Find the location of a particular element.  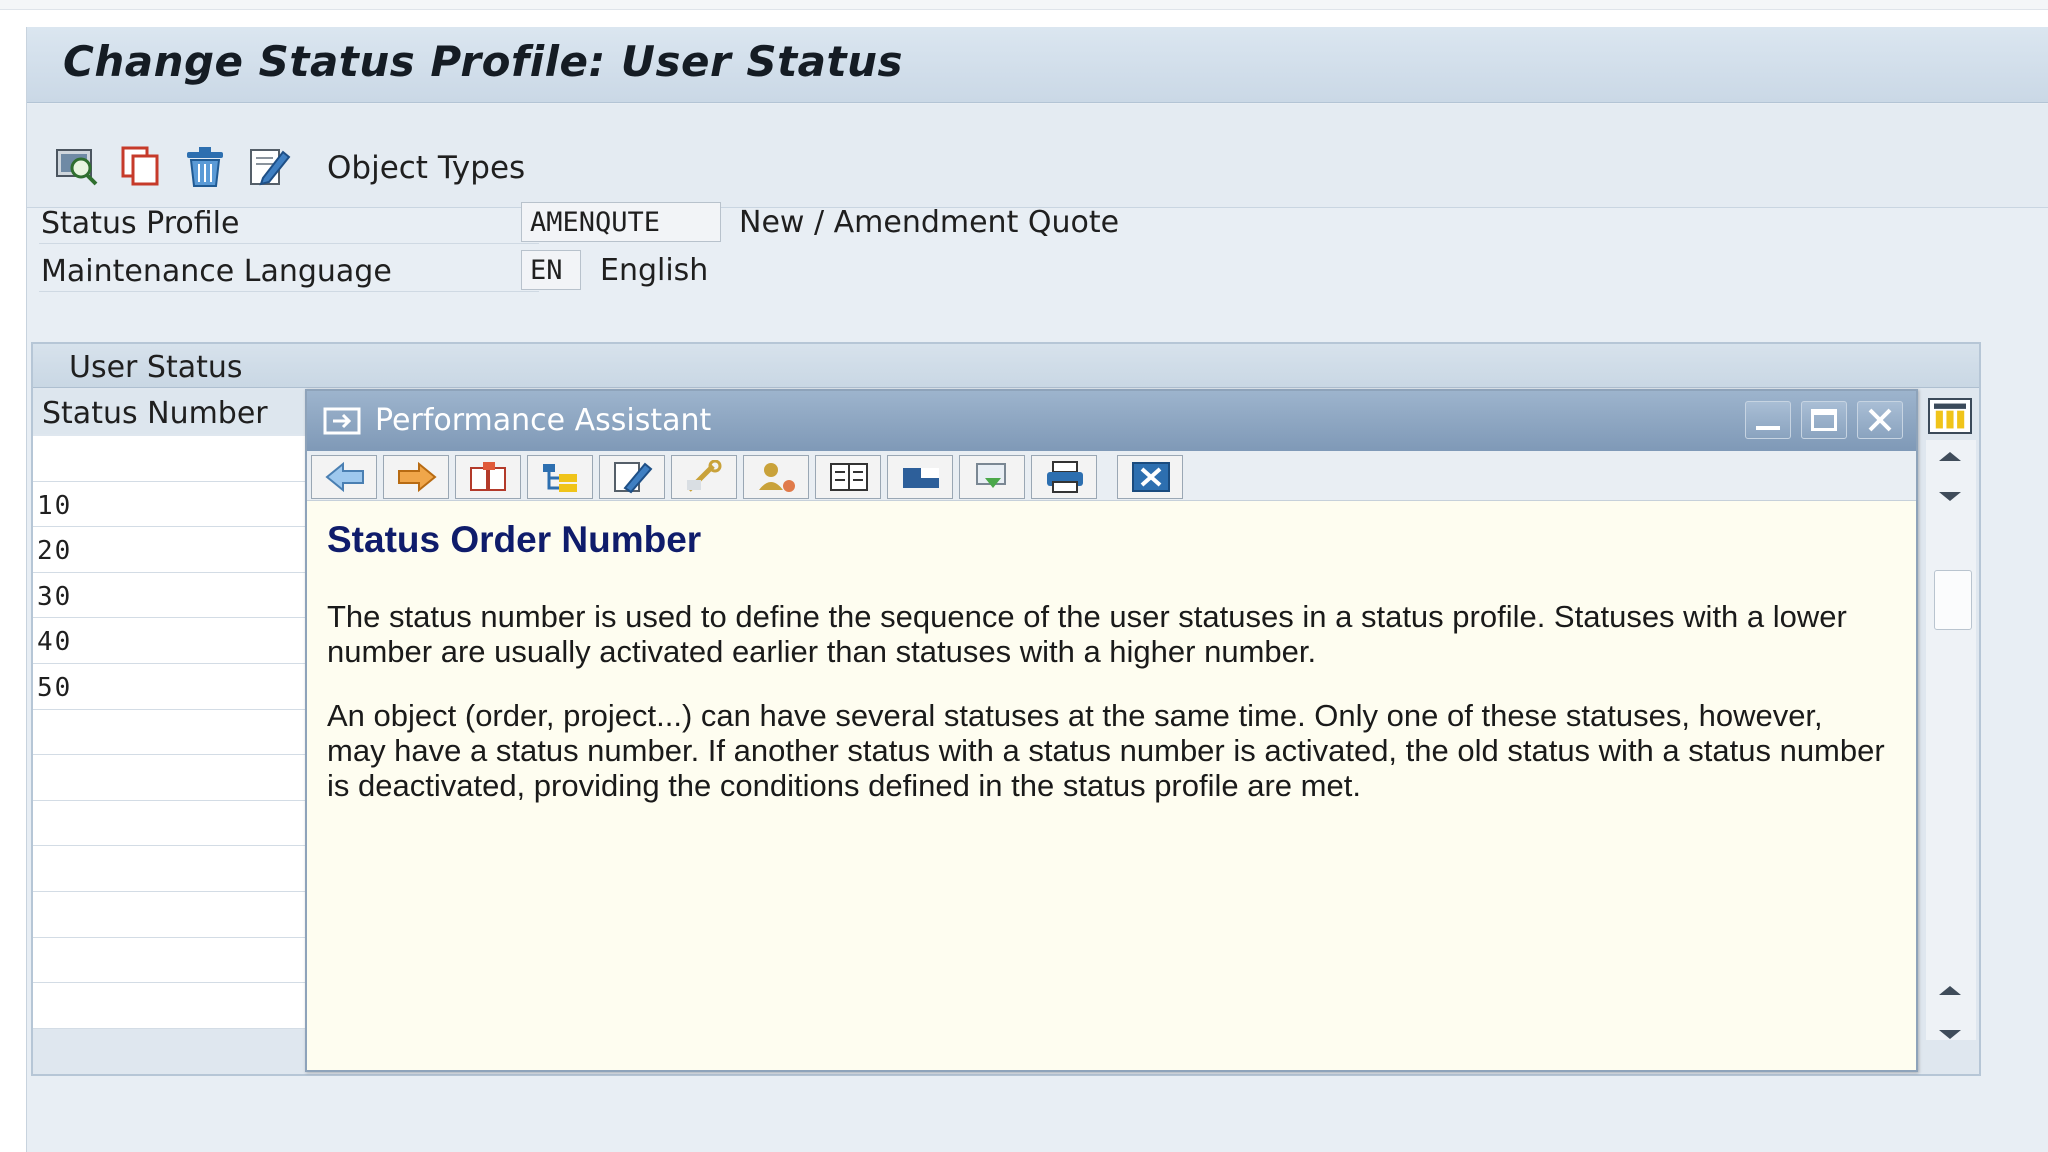

help-heading: Status Order Number is located at coordinates (514, 539).